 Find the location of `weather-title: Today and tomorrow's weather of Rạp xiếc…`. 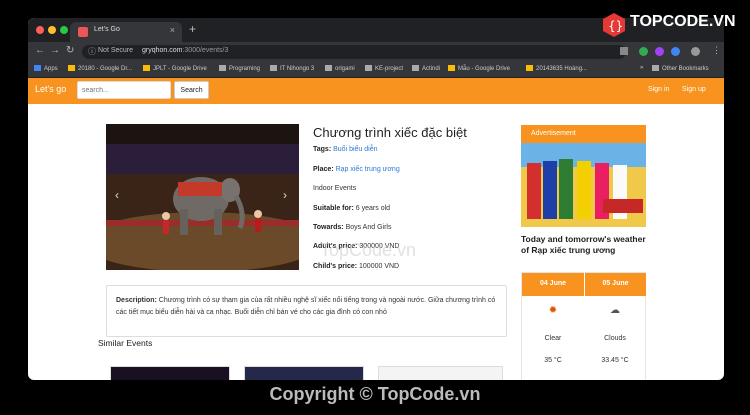

weather-title: Today and tomorrow's weather of Rạp xiếc… is located at coordinates (583, 244).